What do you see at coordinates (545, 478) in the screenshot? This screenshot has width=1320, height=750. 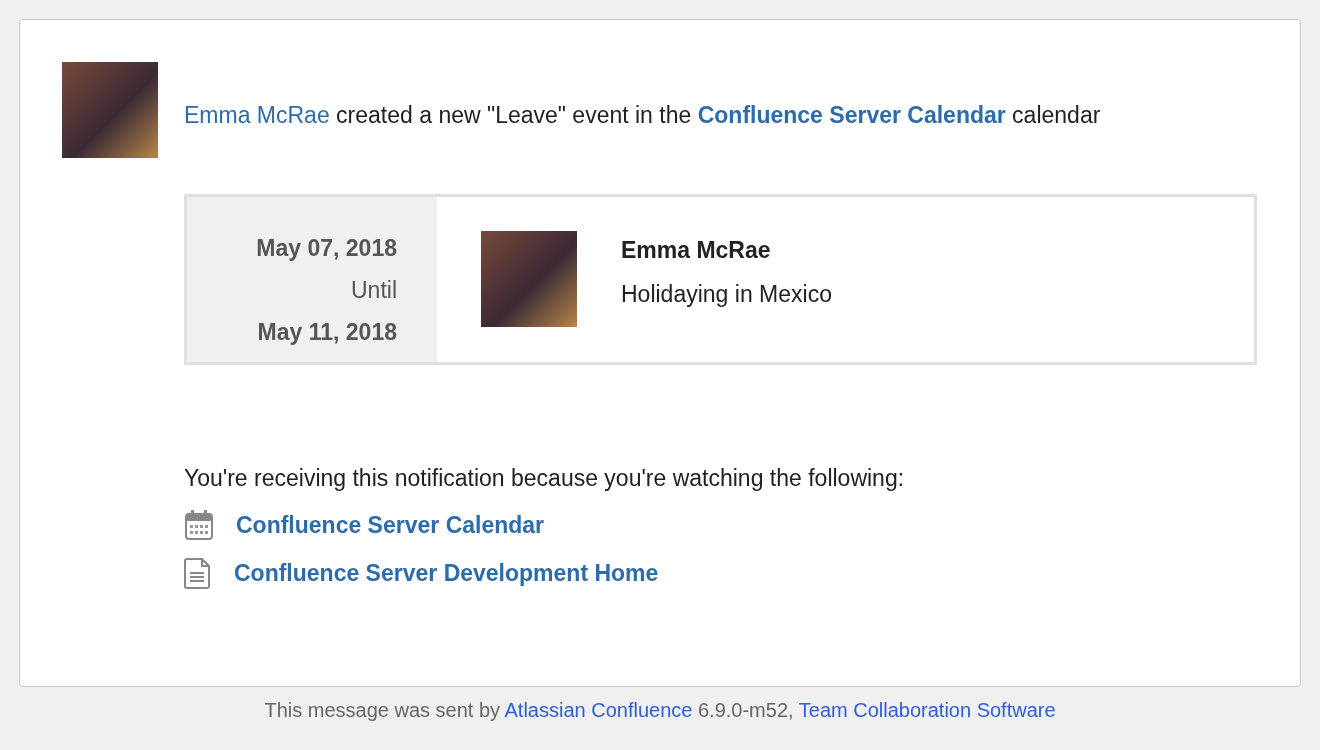 I see `watching-text: You're receiving this notification because you're watching the following:` at bounding box center [545, 478].